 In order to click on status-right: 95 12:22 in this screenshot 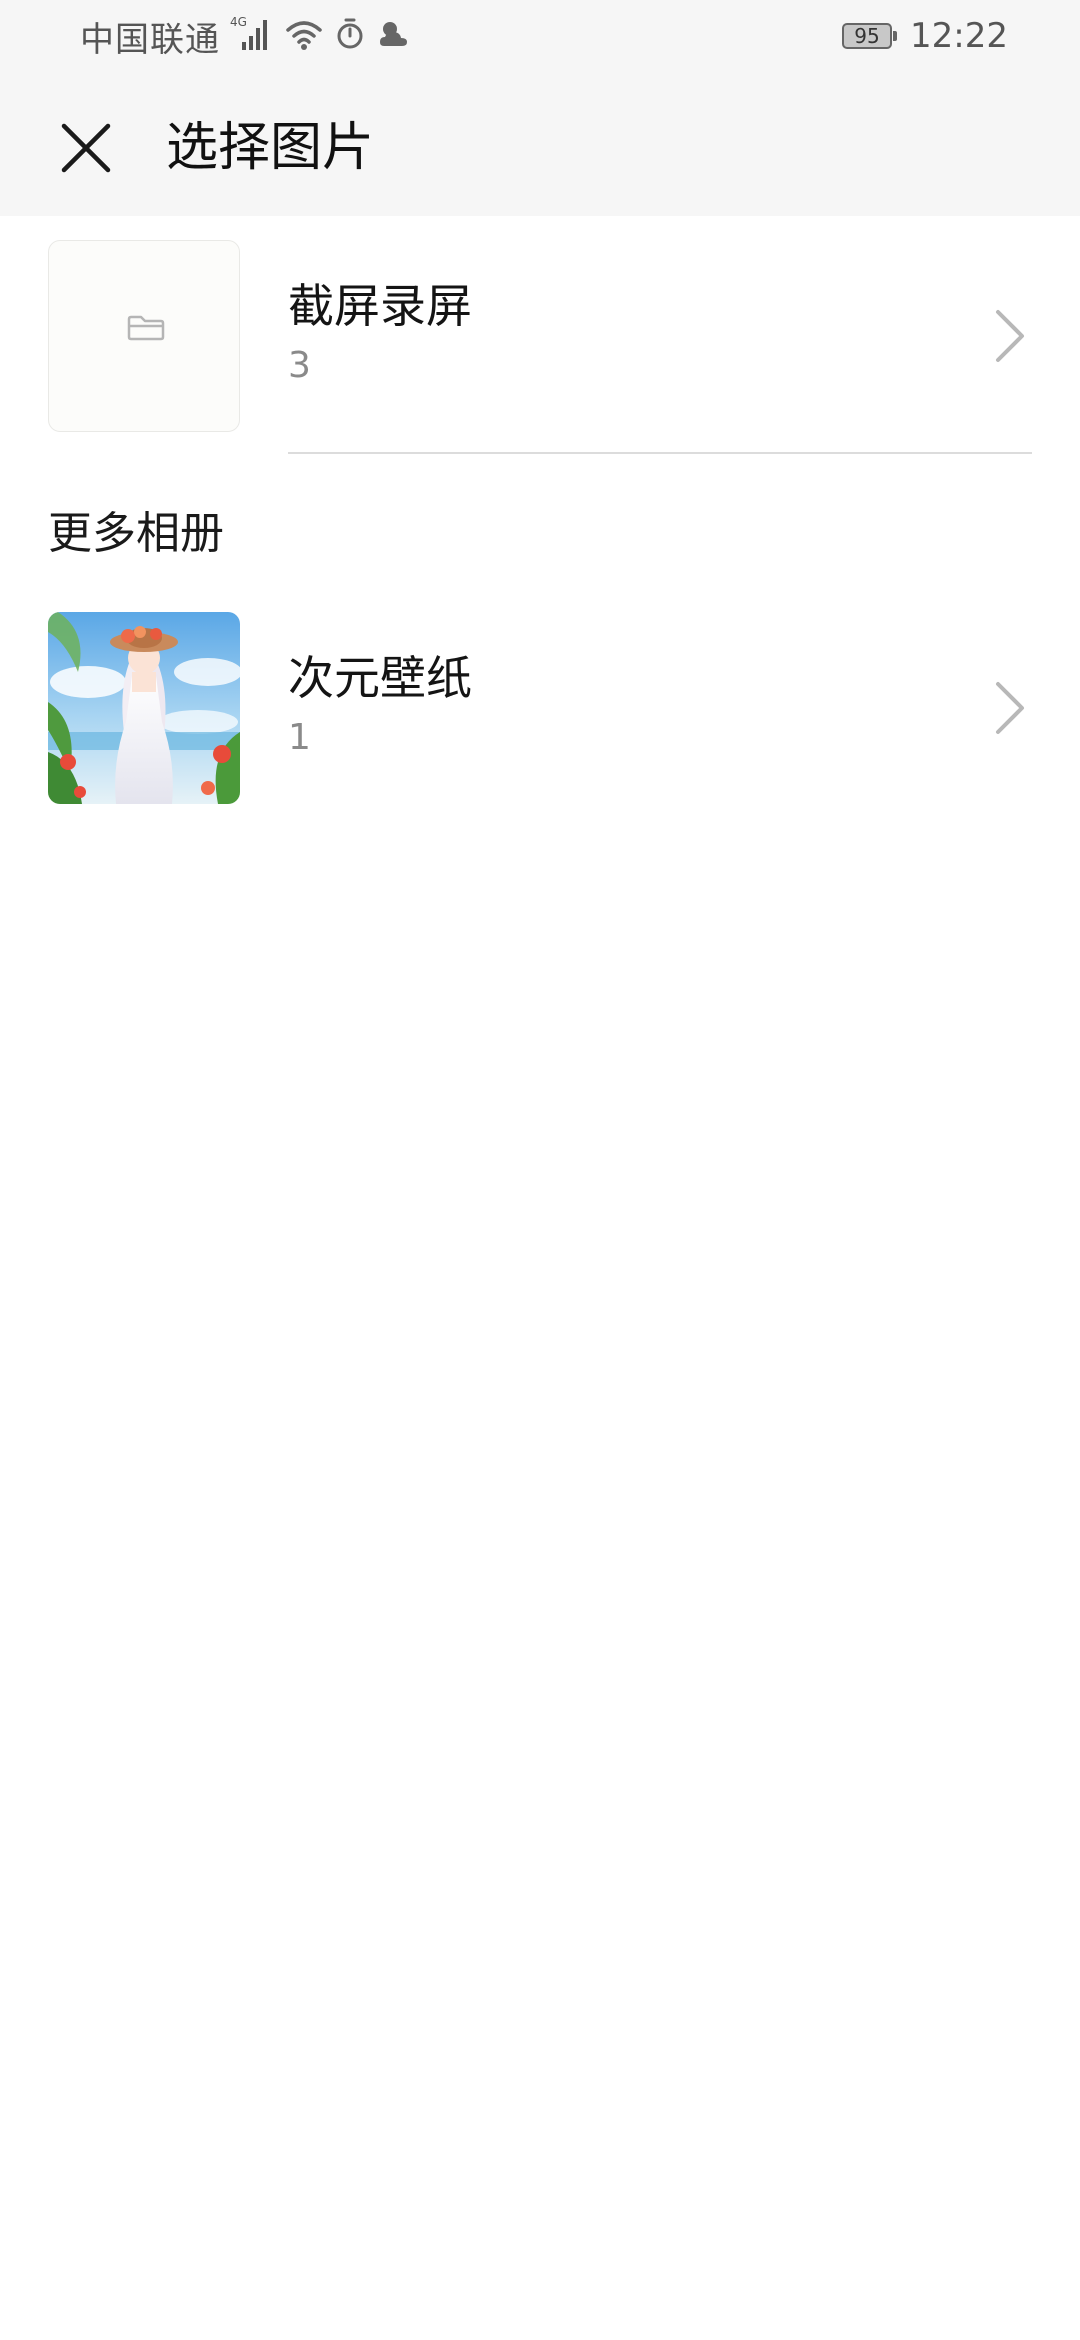, I will do `click(925, 36)`.